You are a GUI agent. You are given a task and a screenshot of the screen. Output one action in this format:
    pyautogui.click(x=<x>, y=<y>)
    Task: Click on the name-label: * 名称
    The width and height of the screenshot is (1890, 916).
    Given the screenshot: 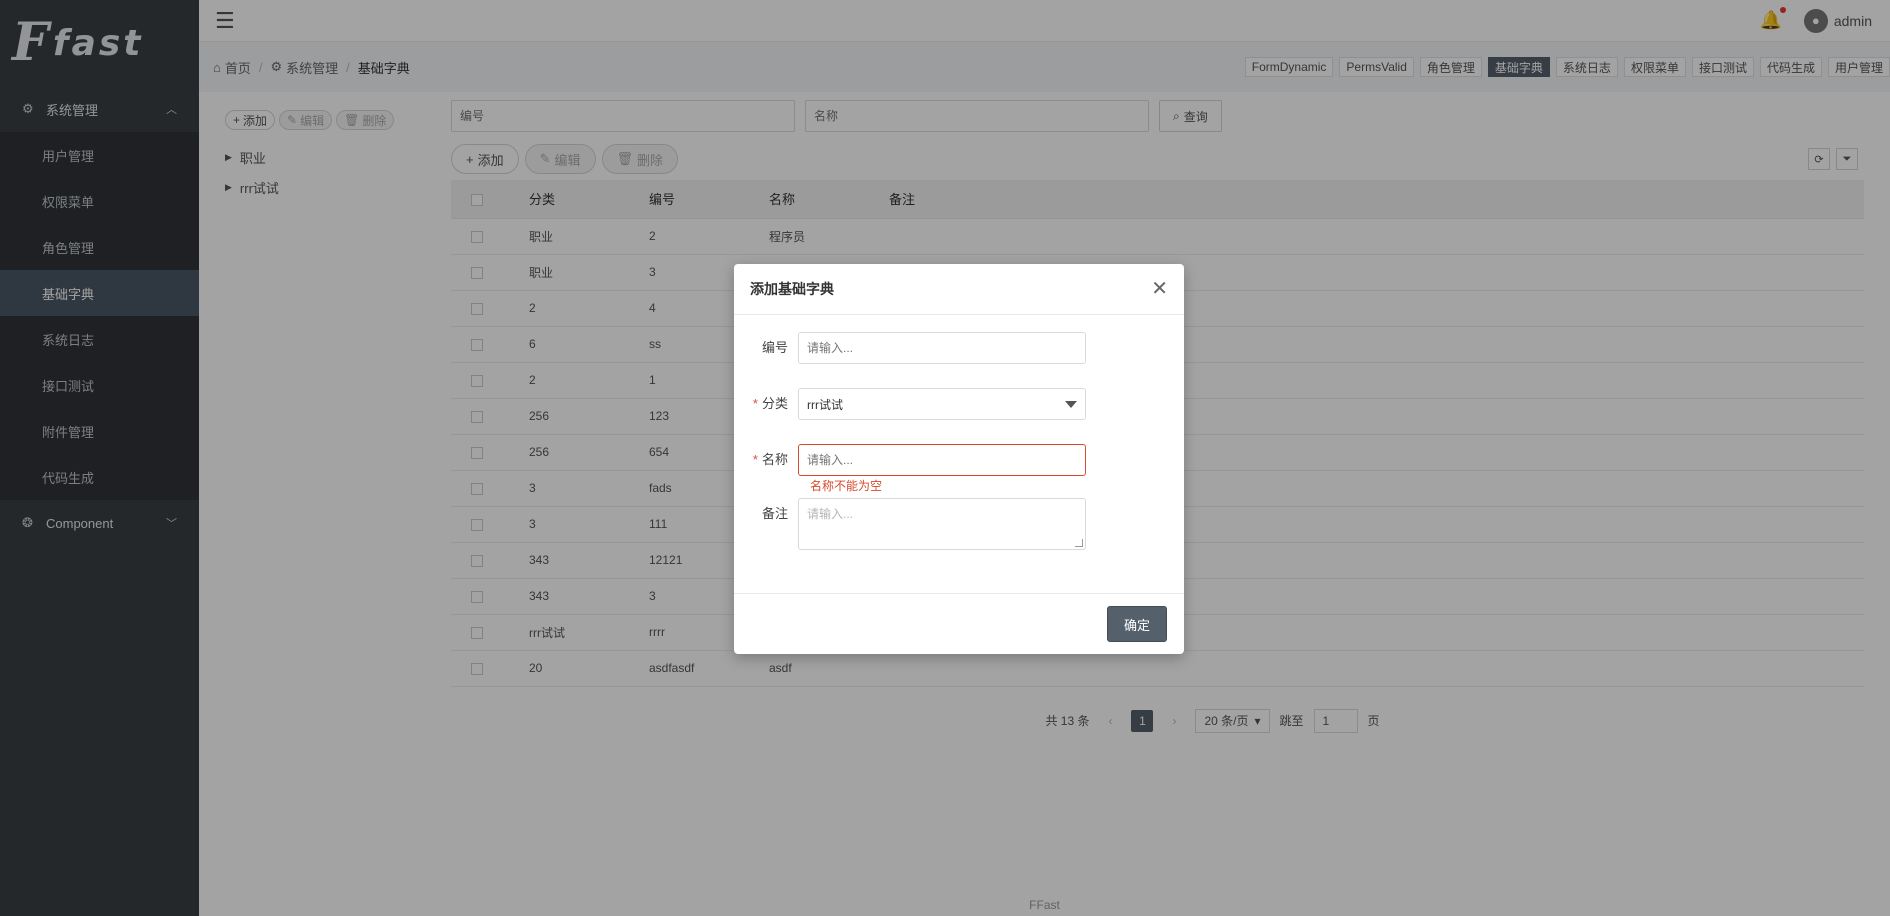 What is the action you would take?
    pyautogui.click(x=766, y=460)
    